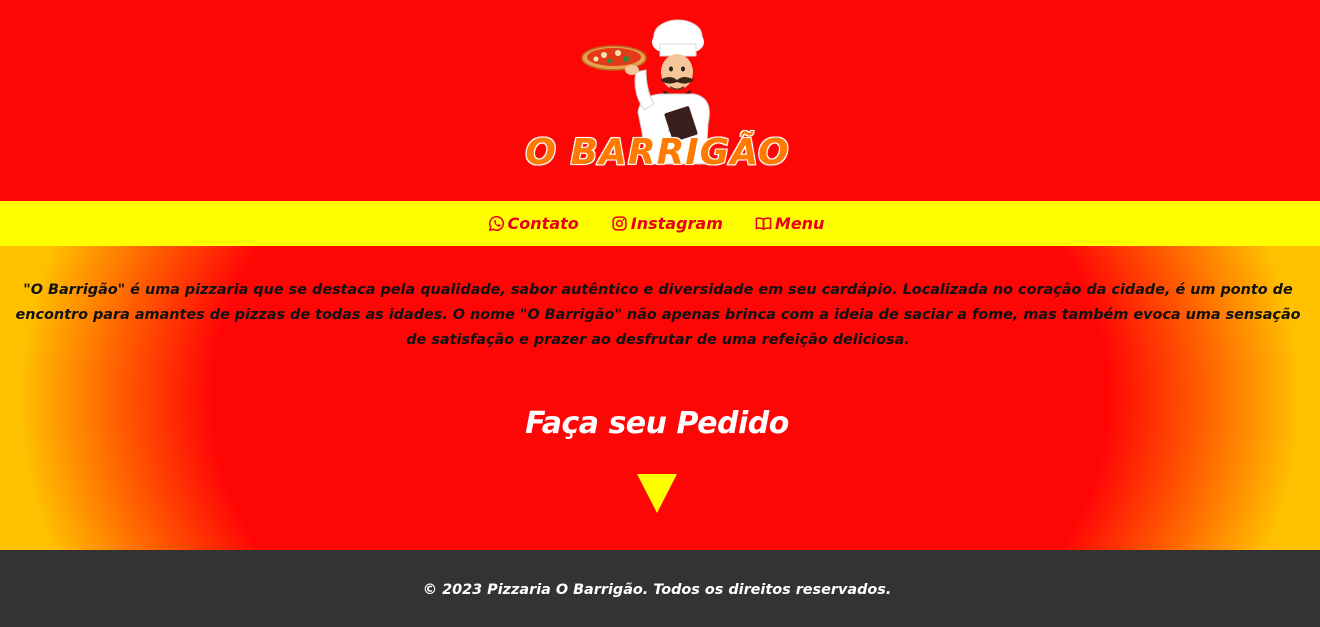 Image resolution: width=1320 pixels, height=627 pixels. What do you see at coordinates (657, 423) in the screenshot?
I see `order-title: Faça seu Pedido` at bounding box center [657, 423].